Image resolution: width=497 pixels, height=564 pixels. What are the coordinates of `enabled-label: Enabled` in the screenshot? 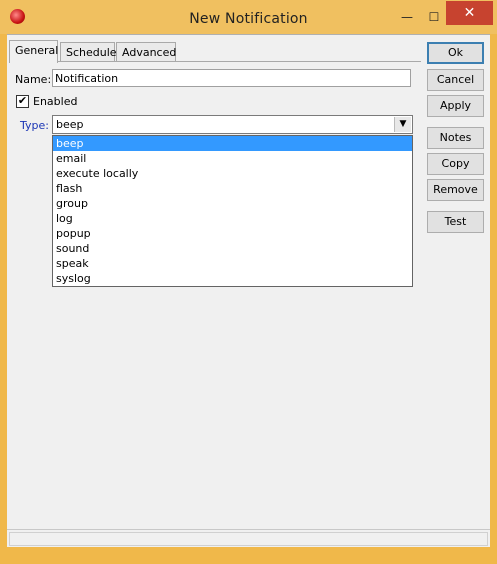 It's located at (55, 101).